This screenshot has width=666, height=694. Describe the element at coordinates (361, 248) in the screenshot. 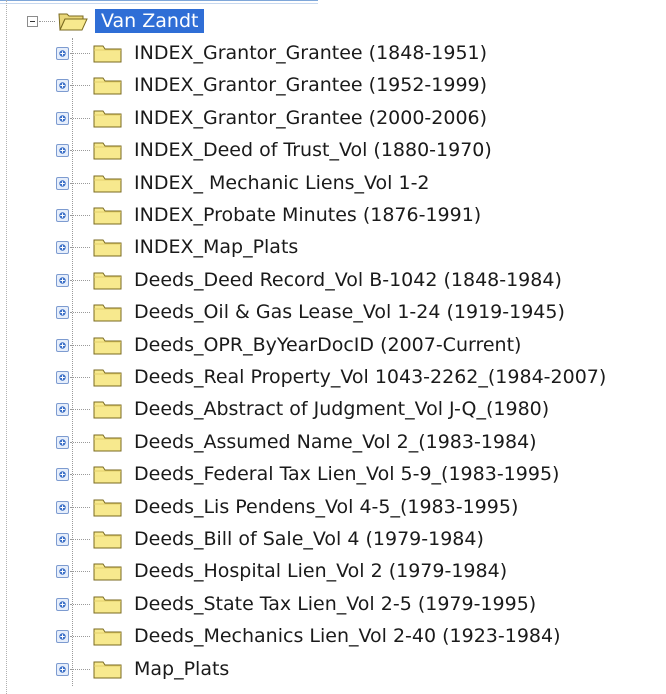

I see `tree-item: INDEX_Map_Plats` at that location.